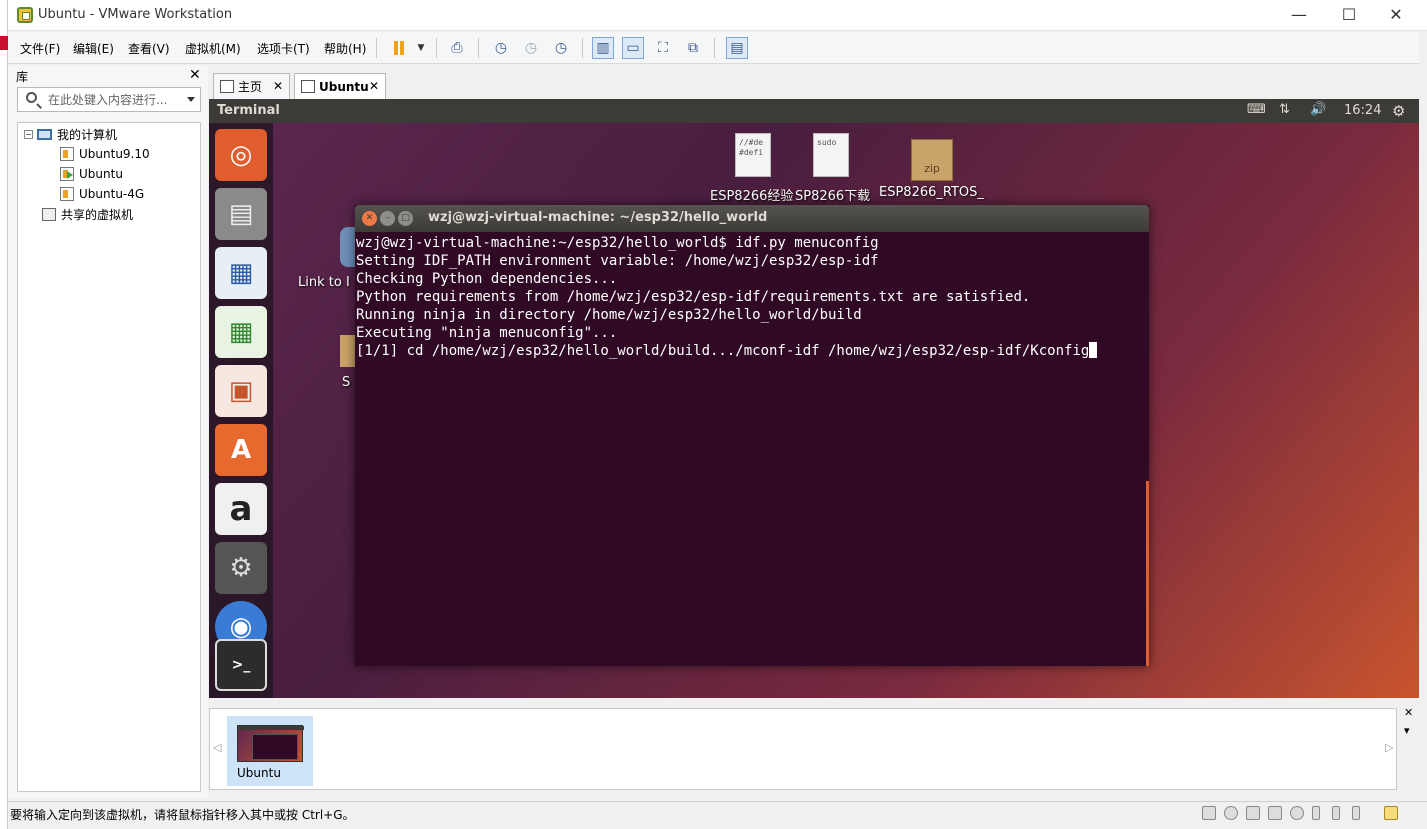 This screenshot has height=829, width=1427. Describe the element at coordinates (227, 86) in the screenshot. I see `home-icon` at that location.